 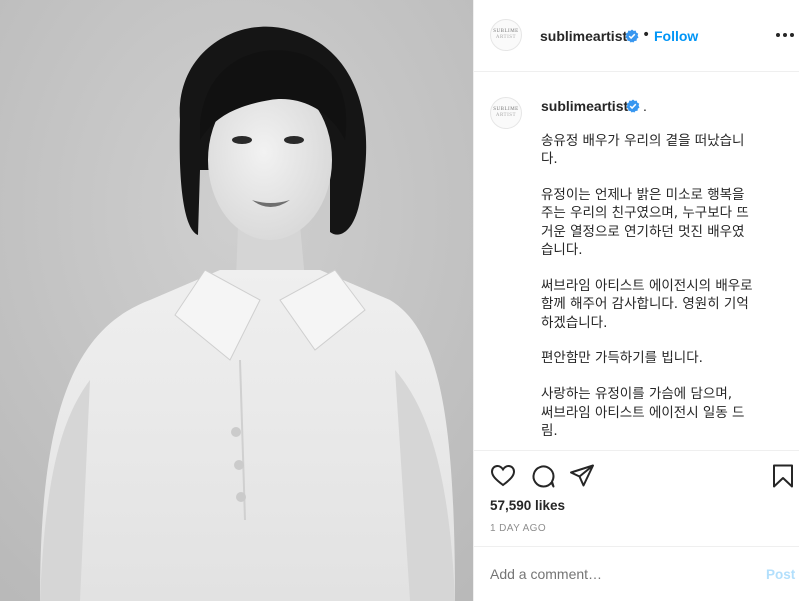 What do you see at coordinates (780, 574) in the screenshot?
I see `post-comment-button: Post` at bounding box center [780, 574].